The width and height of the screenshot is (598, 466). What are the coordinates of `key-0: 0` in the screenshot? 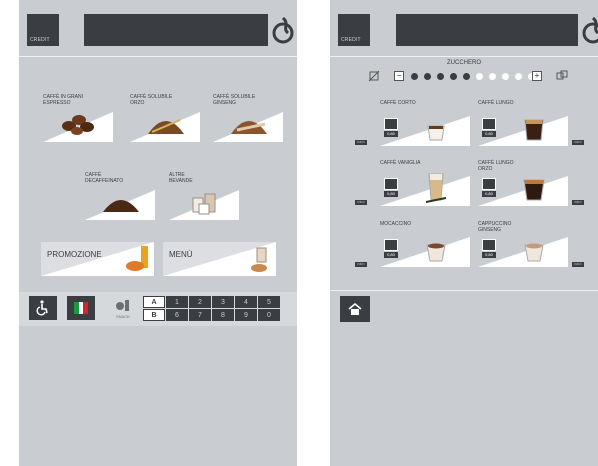 It's located at (269, 315).